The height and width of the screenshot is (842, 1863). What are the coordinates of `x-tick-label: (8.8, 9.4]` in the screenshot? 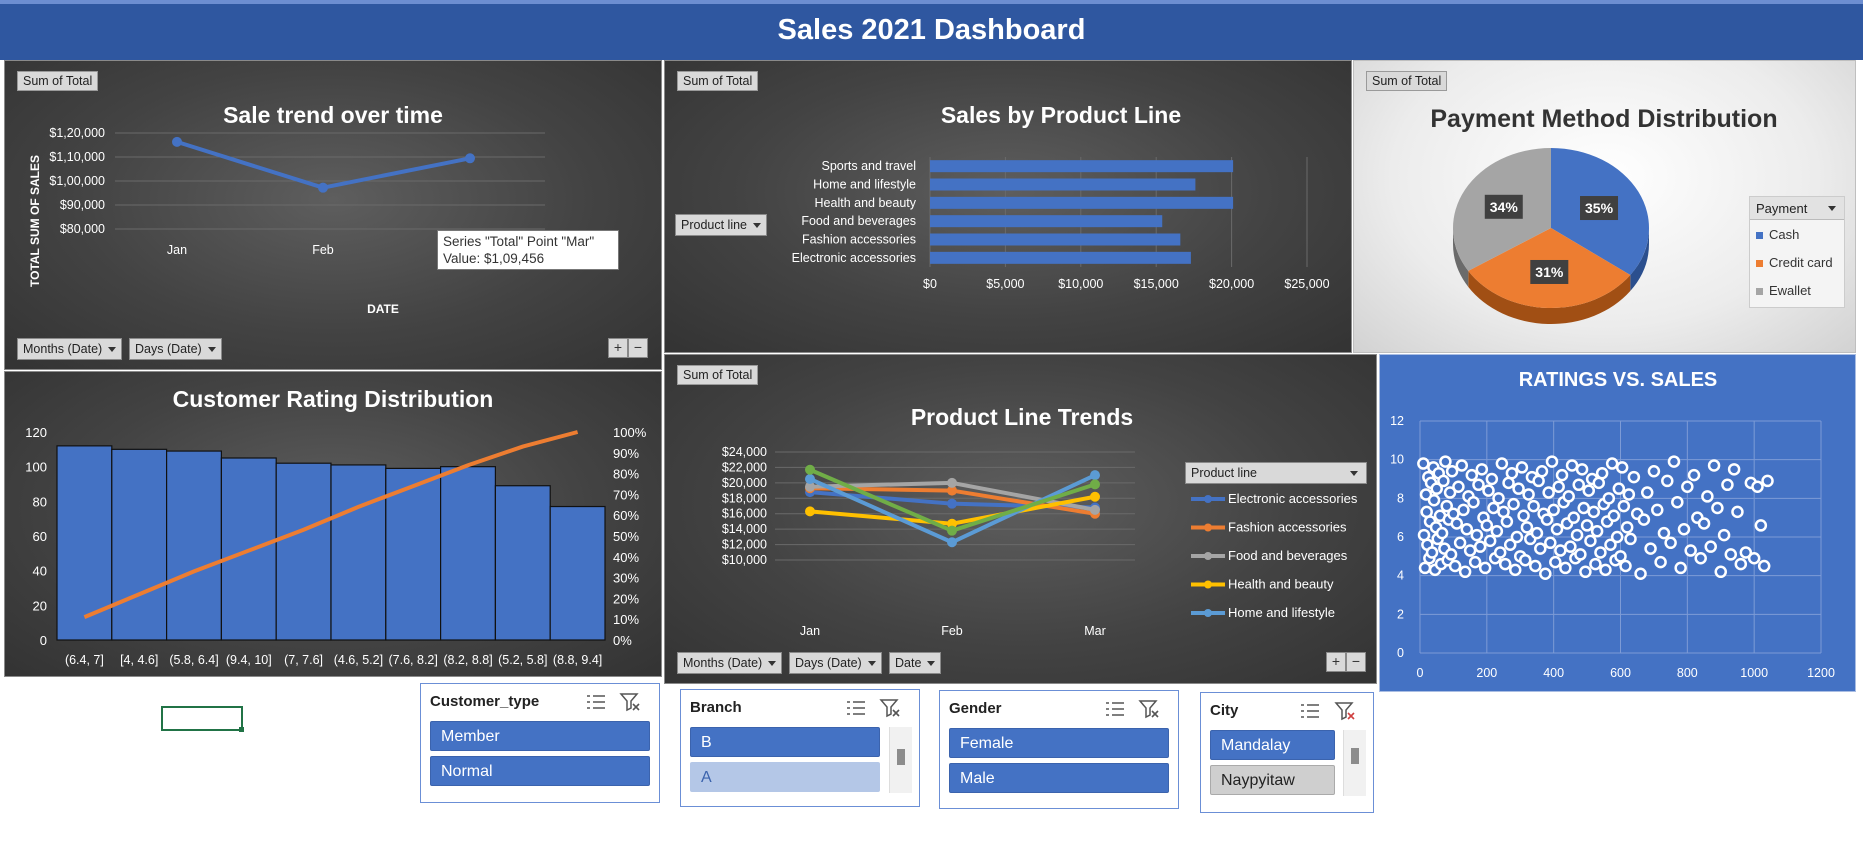 It's located at (577, 660).